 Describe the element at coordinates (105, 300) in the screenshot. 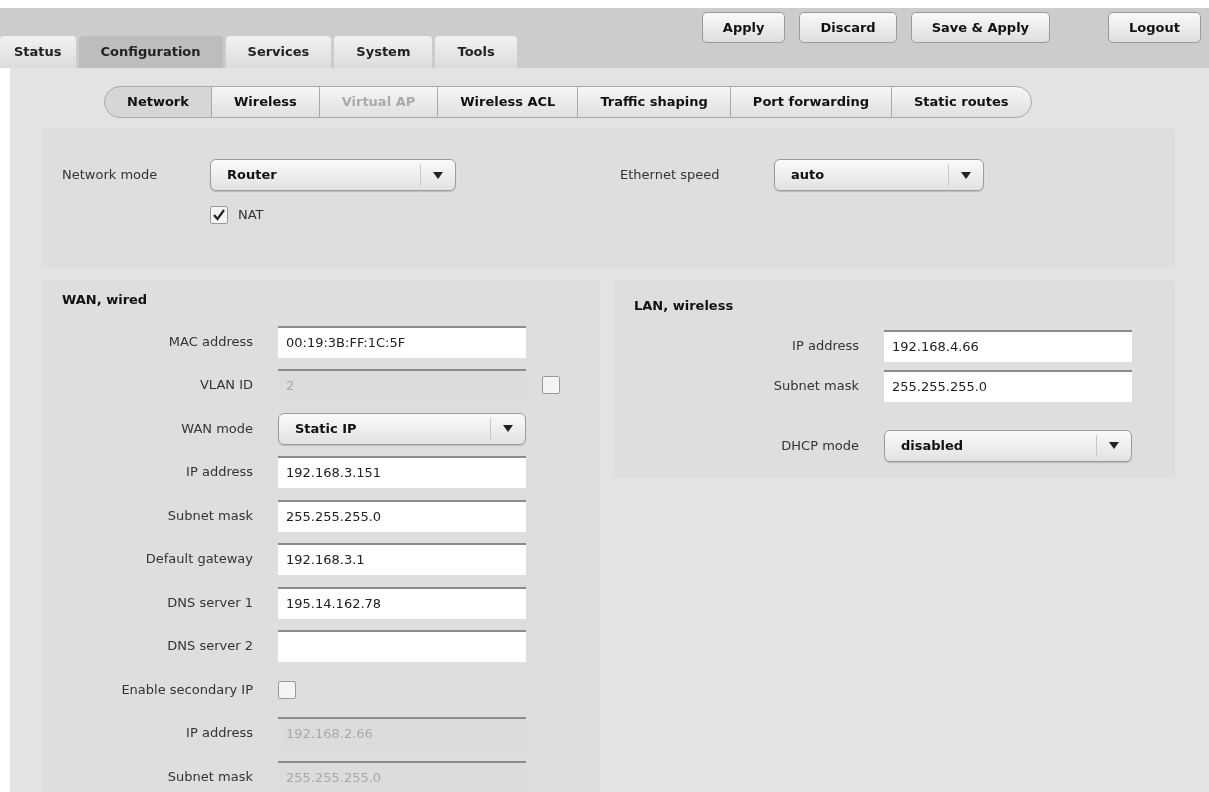

I see `section-title: WAN, wired` at that location.